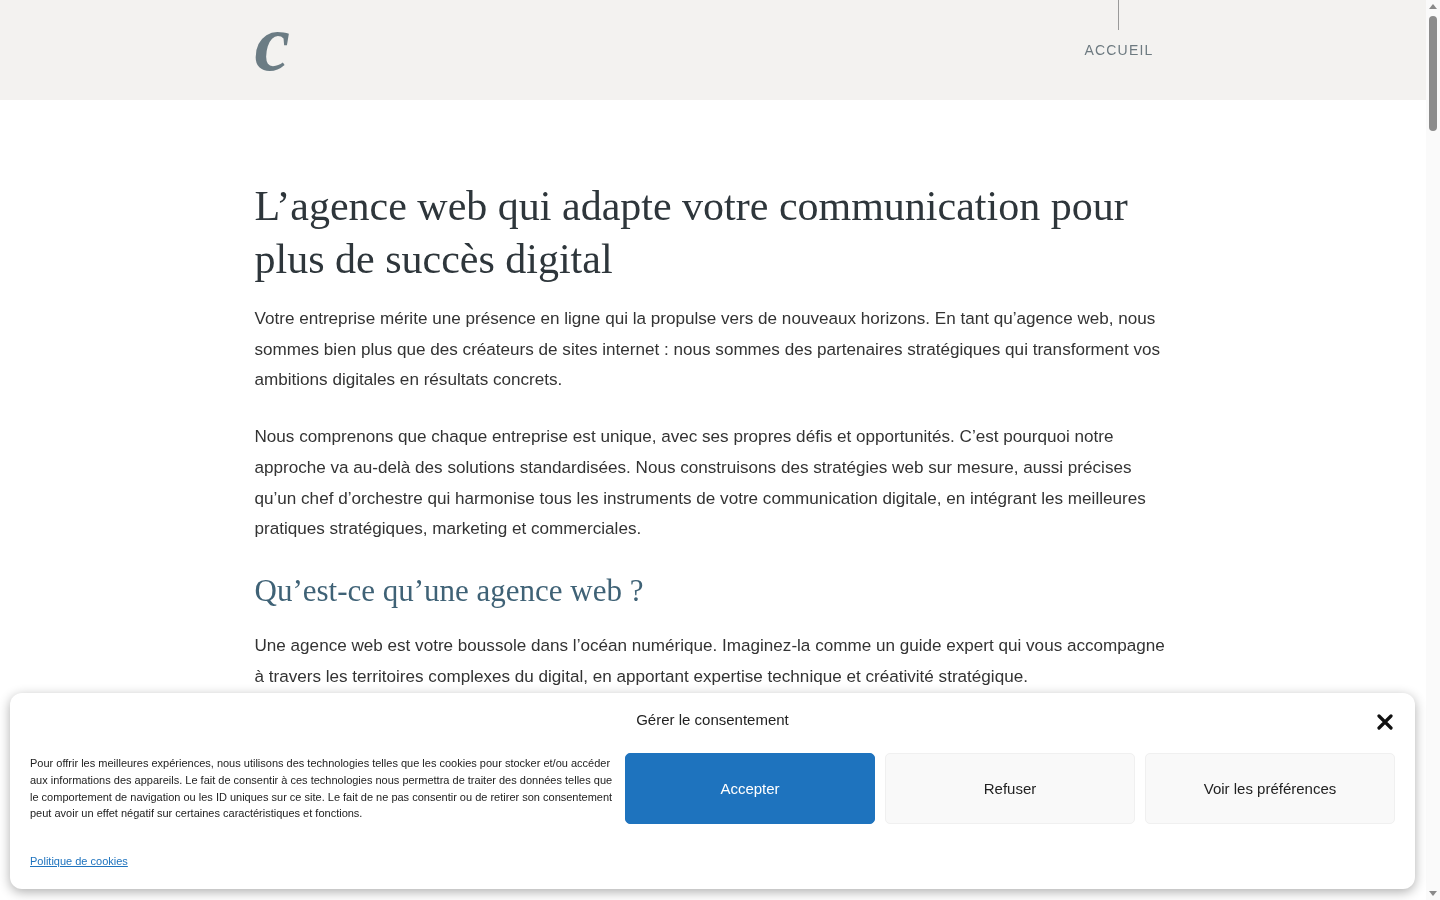 This screenshot has width=1440, height=900. What do you see at coordinates (449, 590) in the screenshot?
I see `section-heading: Qu’est-ce qu’une agence web ?` at bounding box center [449, 590].